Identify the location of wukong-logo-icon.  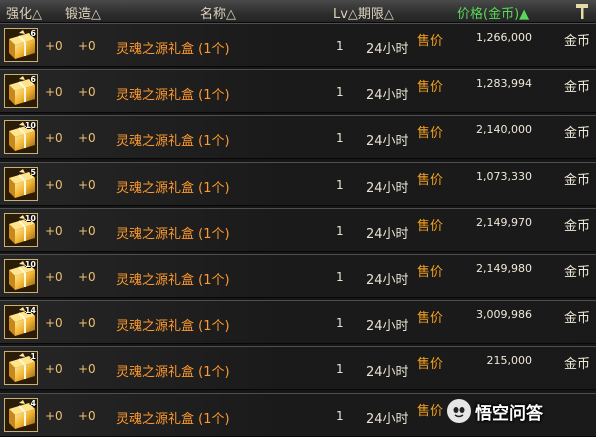
(459, 411).